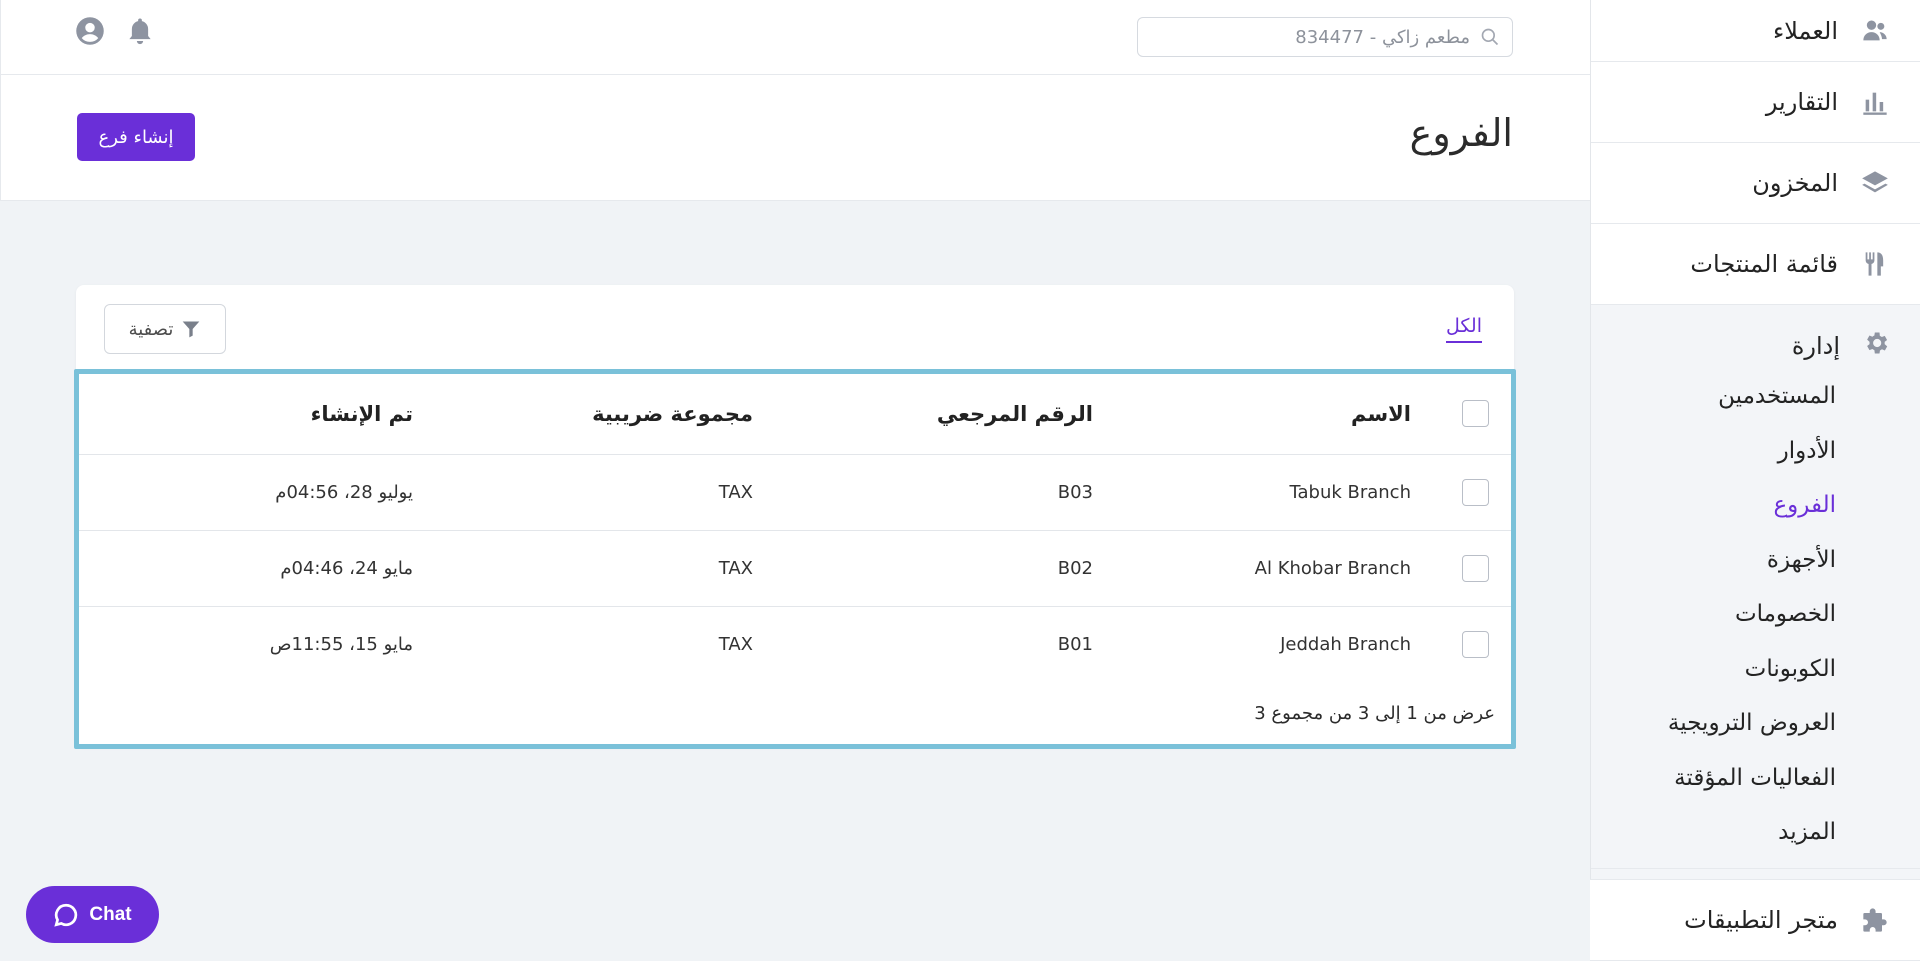  Describe the element at coordinates (795, 37) in the screenshot. I see `top-header` at that location.